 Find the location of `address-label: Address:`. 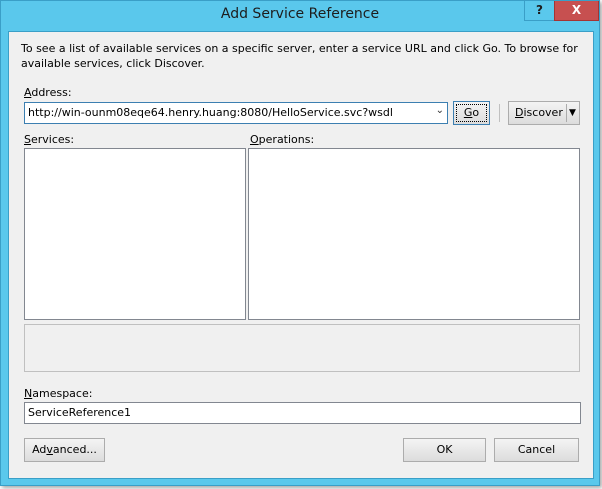

address-label: Address: is located at coordinates (48, 92).